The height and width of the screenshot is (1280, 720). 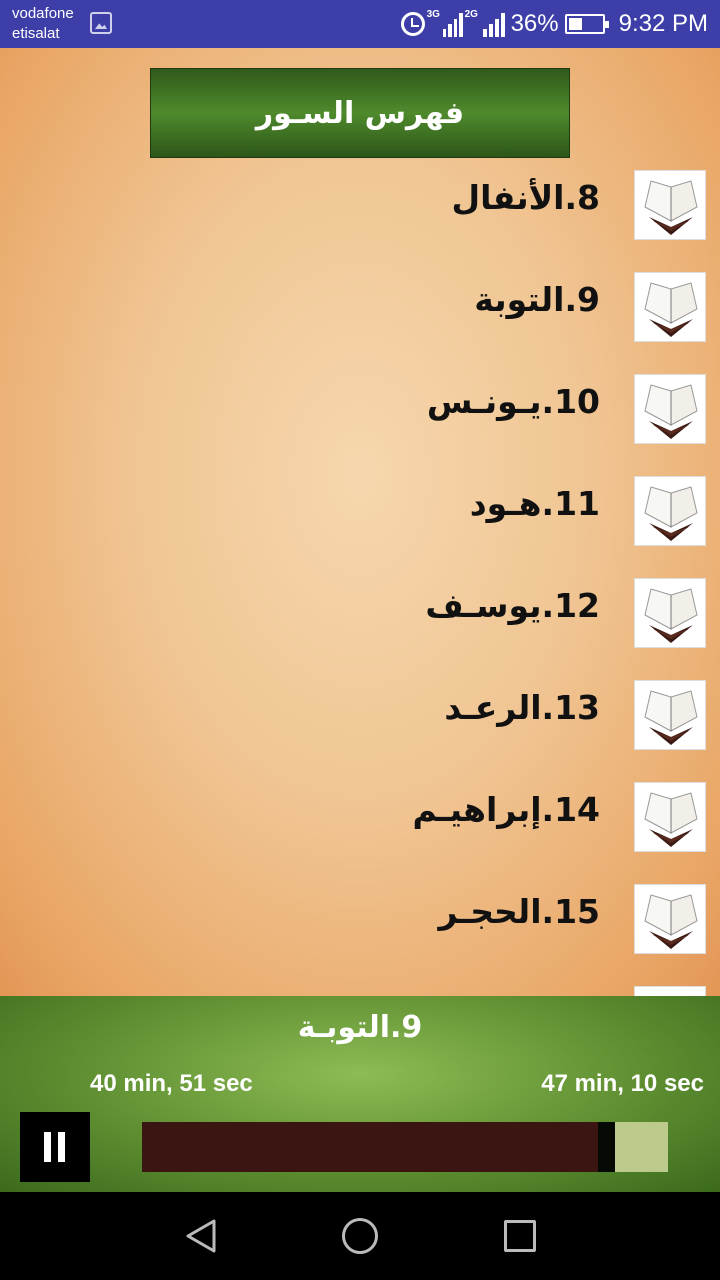 What do you see at coordinates (506, 809) in the screenshot?
I see `surah-label: 14.إبراهيـم` at bounding box center [506, 809].